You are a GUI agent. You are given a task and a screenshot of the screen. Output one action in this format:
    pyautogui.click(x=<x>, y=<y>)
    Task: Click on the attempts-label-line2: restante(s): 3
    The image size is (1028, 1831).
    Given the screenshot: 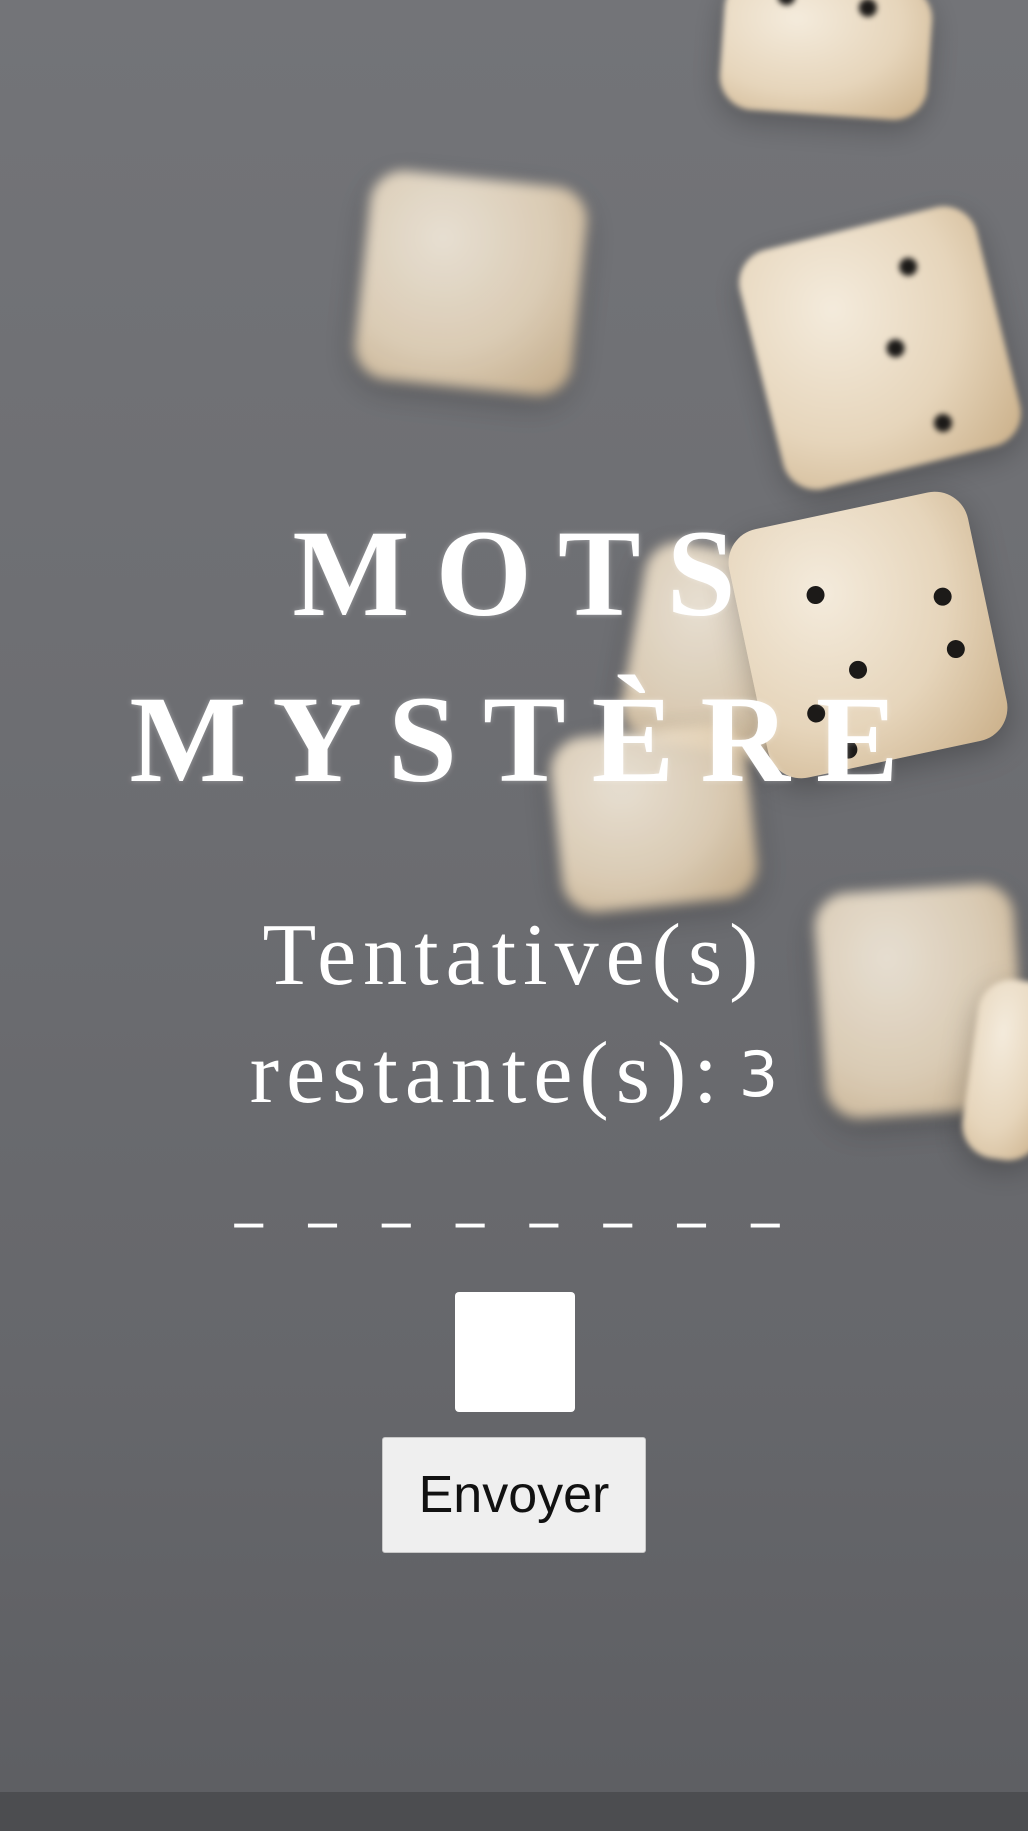 What is the action you would take?
    pyautogui.click(x=514, y=1074)
    